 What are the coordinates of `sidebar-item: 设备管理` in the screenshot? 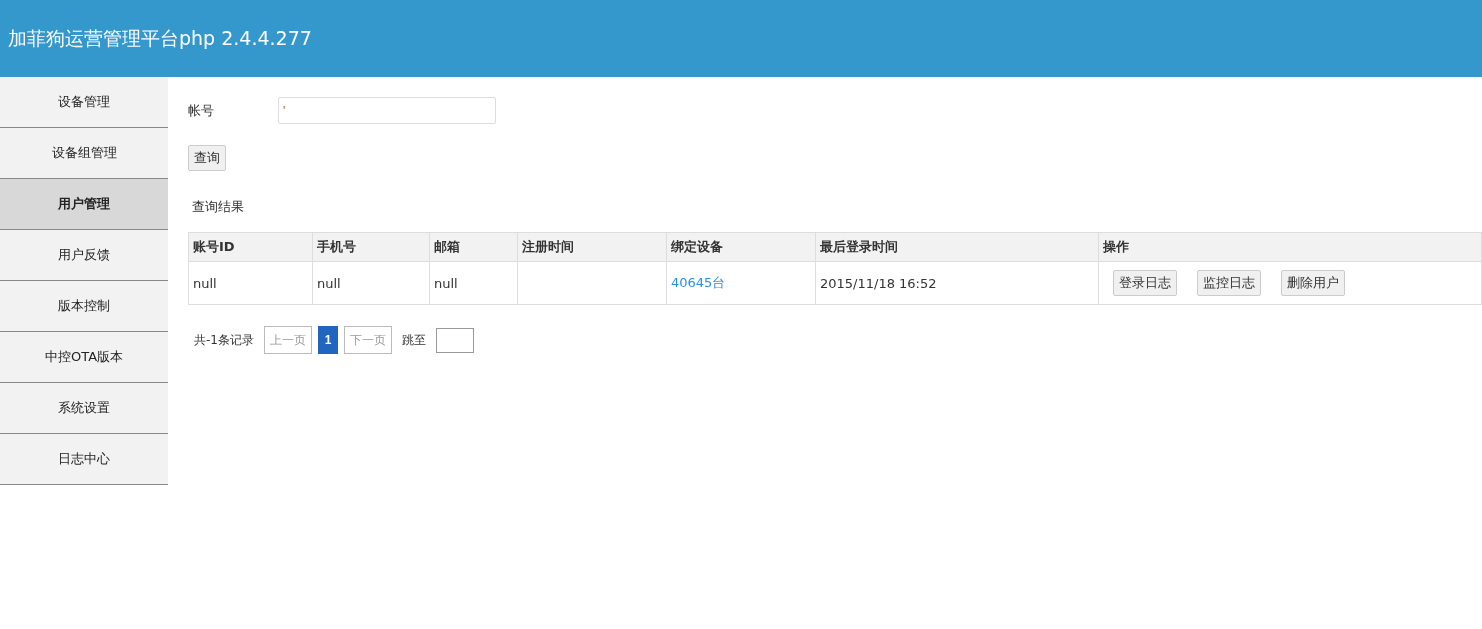 It's located at (84, 102).